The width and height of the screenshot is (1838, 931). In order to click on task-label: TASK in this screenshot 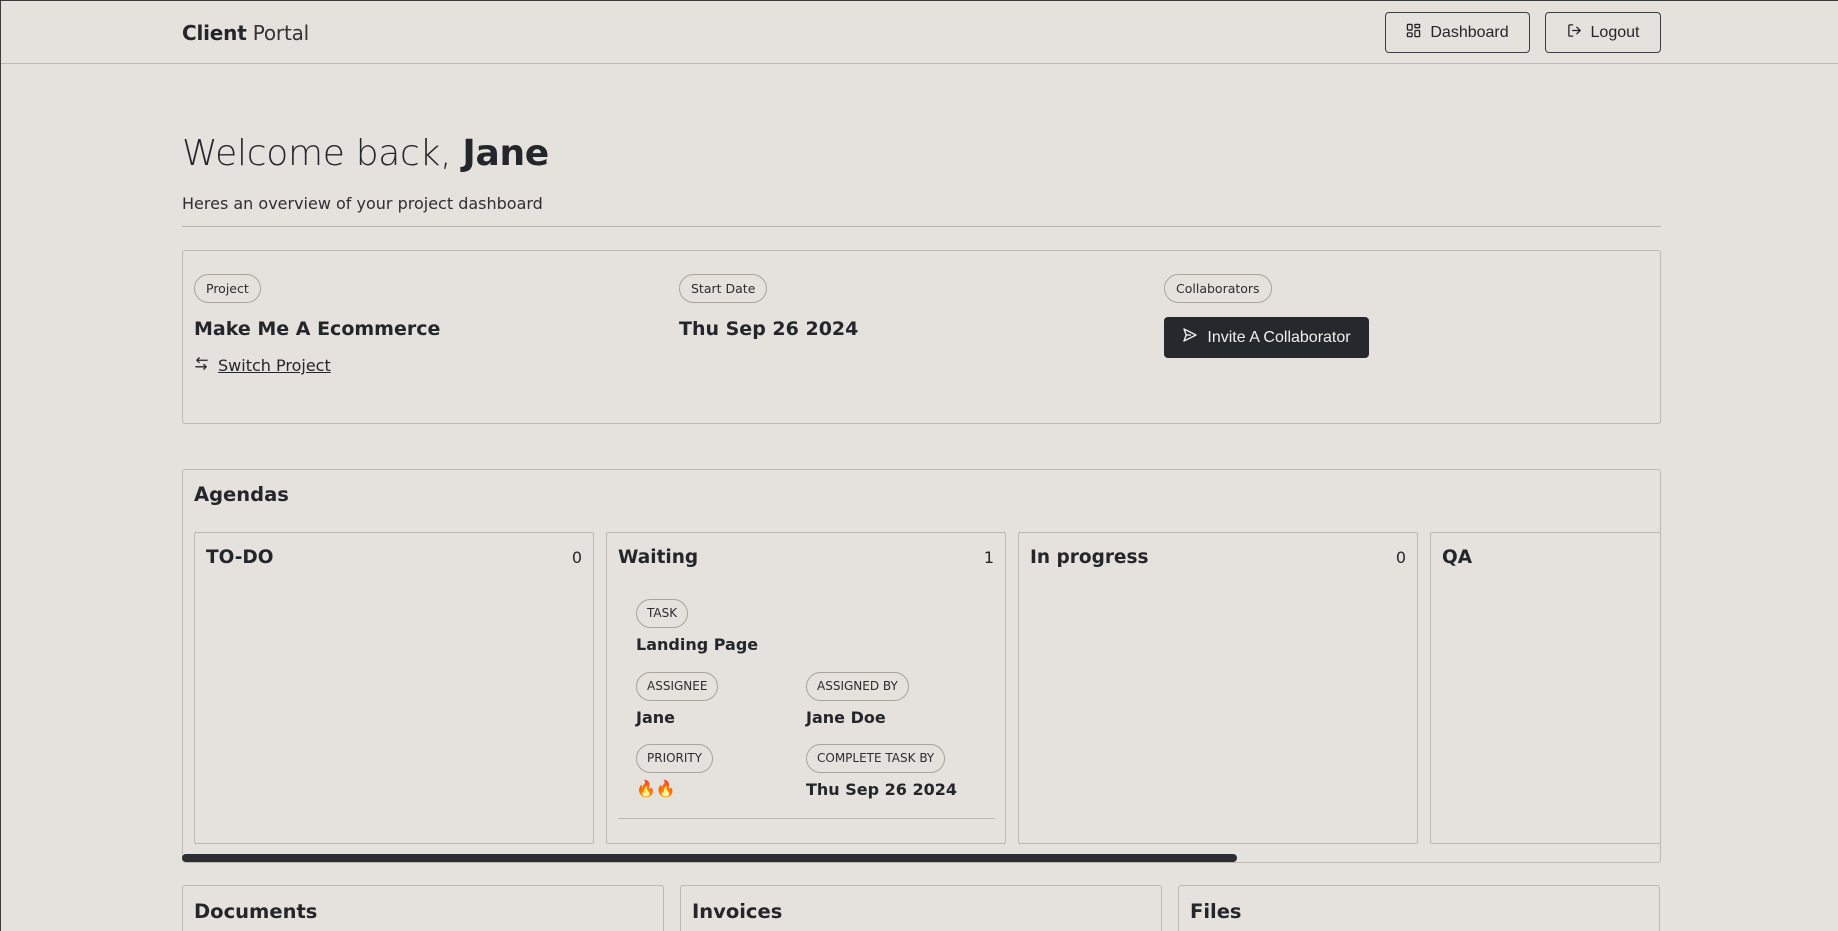, I will do `click(662, 613)`.